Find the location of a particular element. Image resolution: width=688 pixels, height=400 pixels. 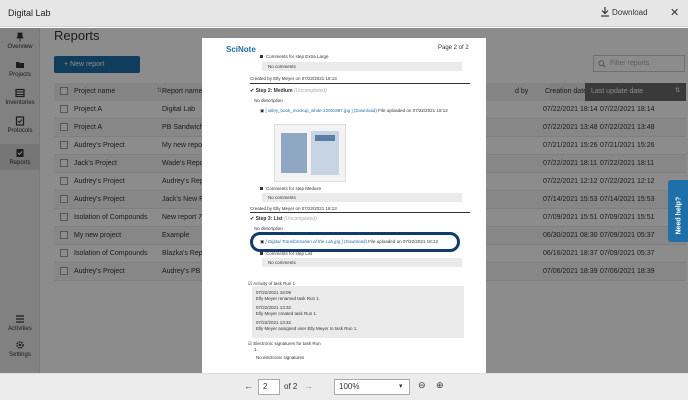

comments-heading: Comments for step Medium is located at coordinates (290, 188).